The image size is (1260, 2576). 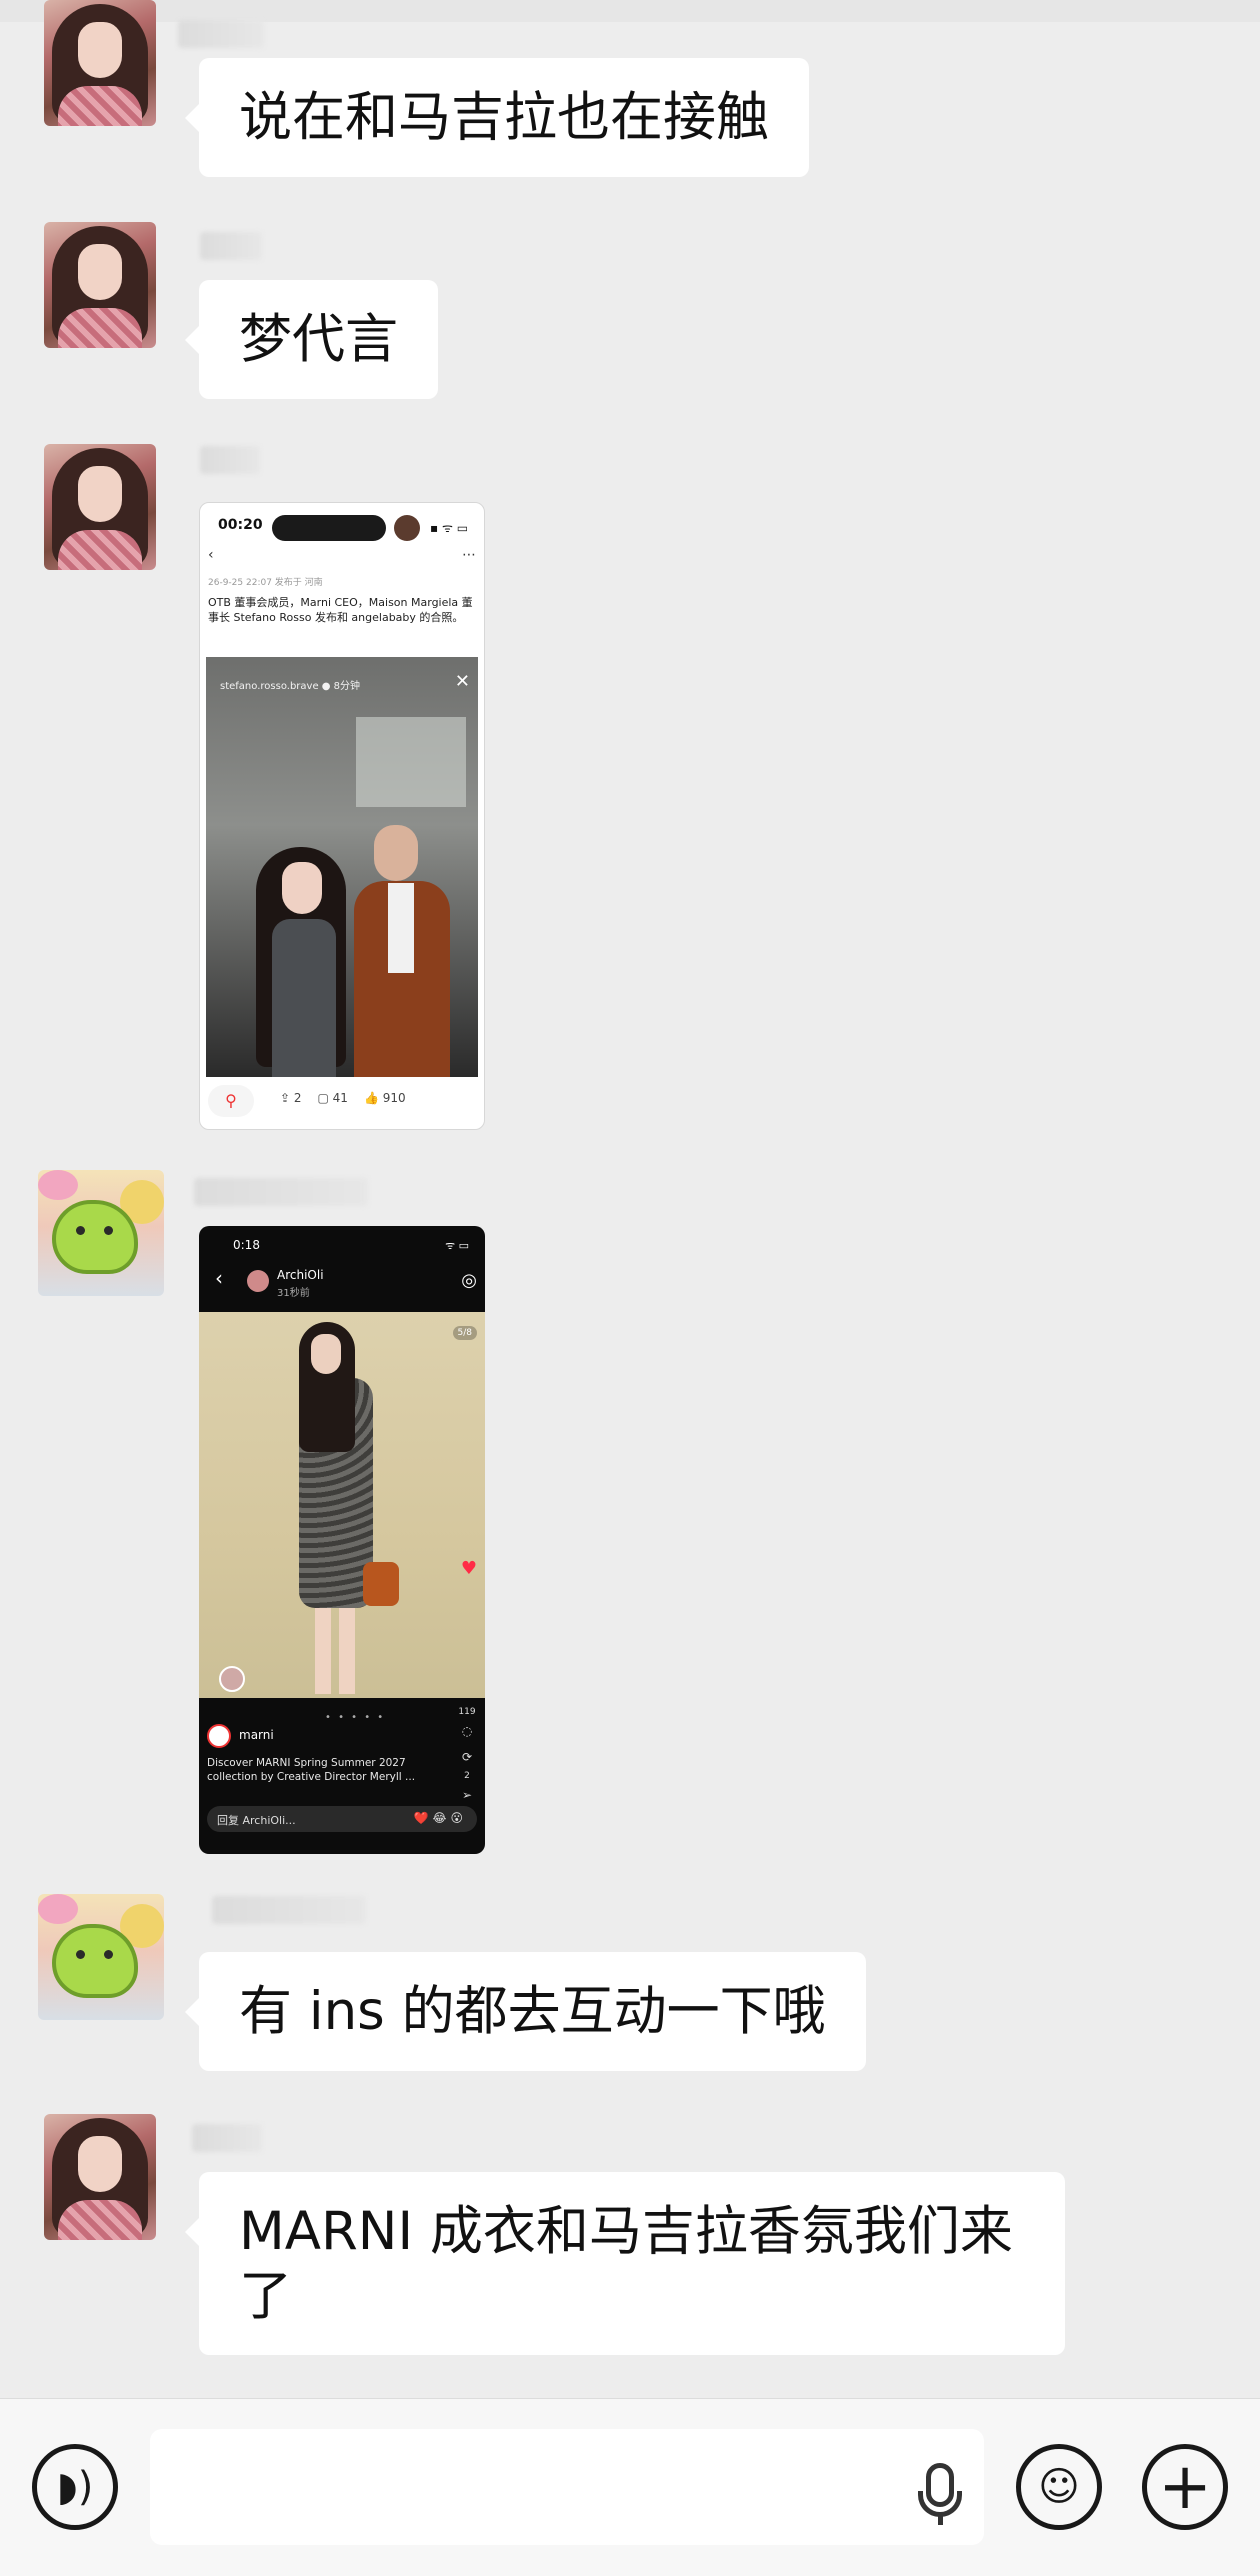 What do you see at coordinates (342, 1819) in the screenshot?
I see `reply-field: 回复 ArchiOli... ❤️😂😮` at bounding box center [342, 1819].